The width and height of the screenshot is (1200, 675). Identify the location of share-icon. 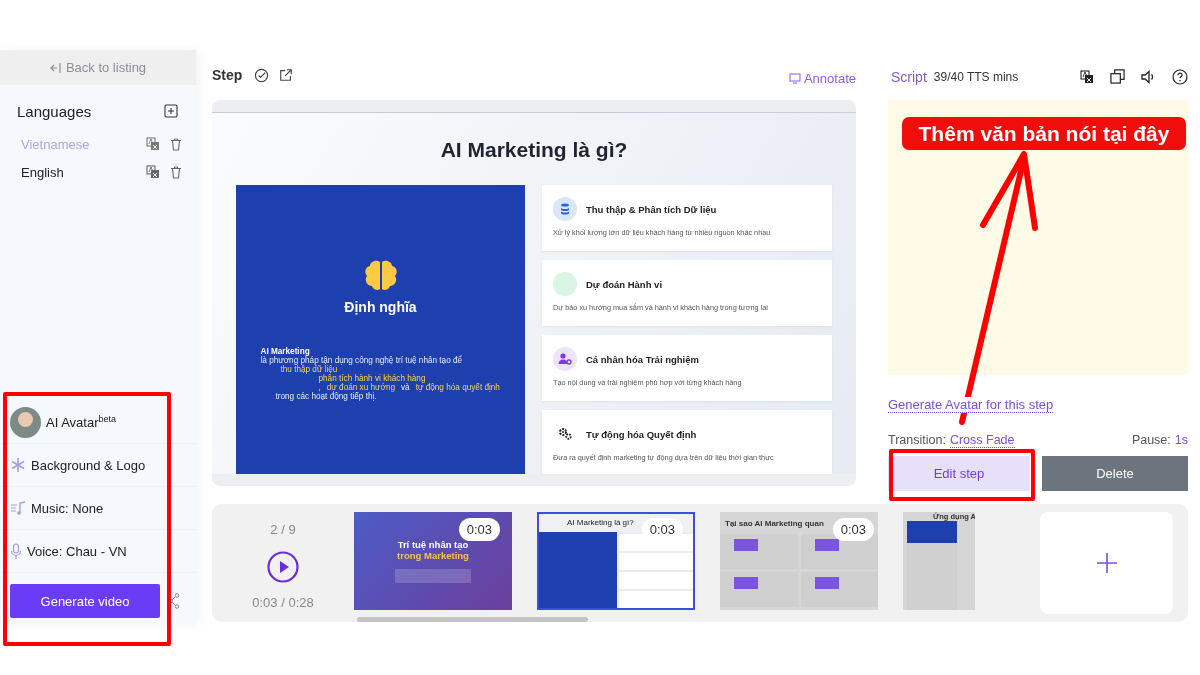
(174, 601).